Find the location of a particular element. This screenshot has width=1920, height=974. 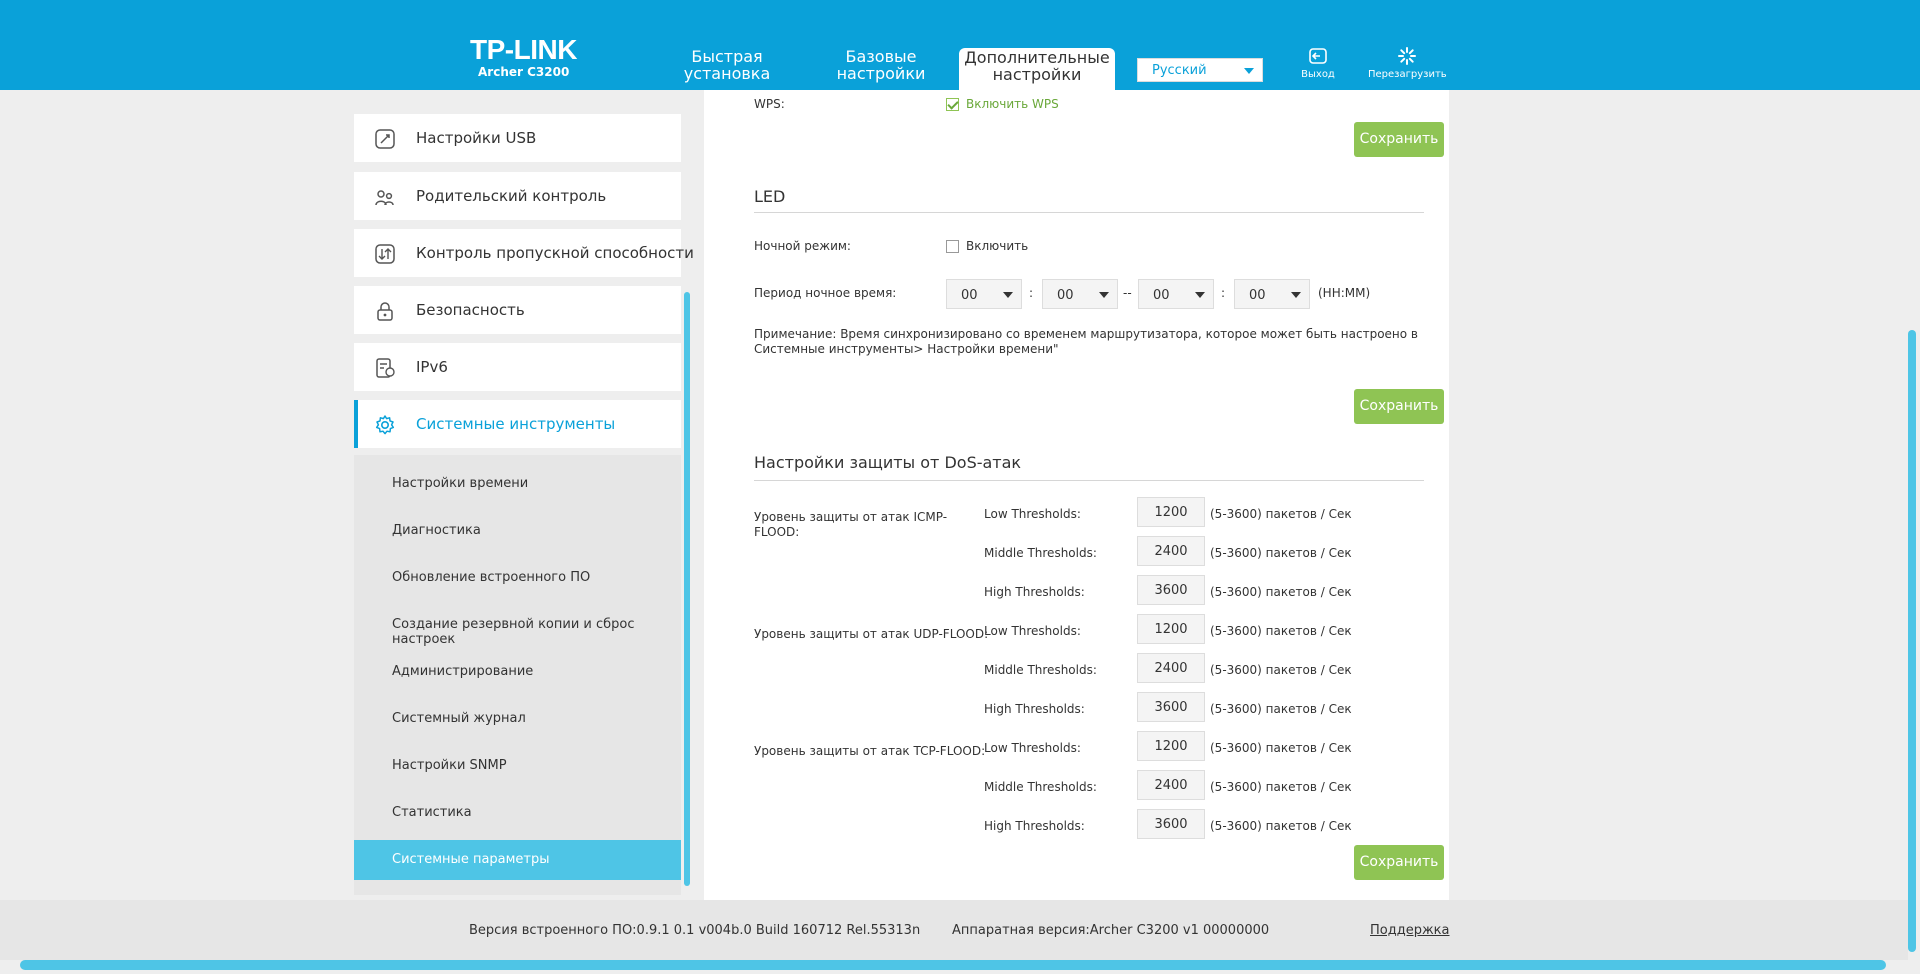

icmp-middle-threshold-input: 2400 is located at coordinates (1171, 551).